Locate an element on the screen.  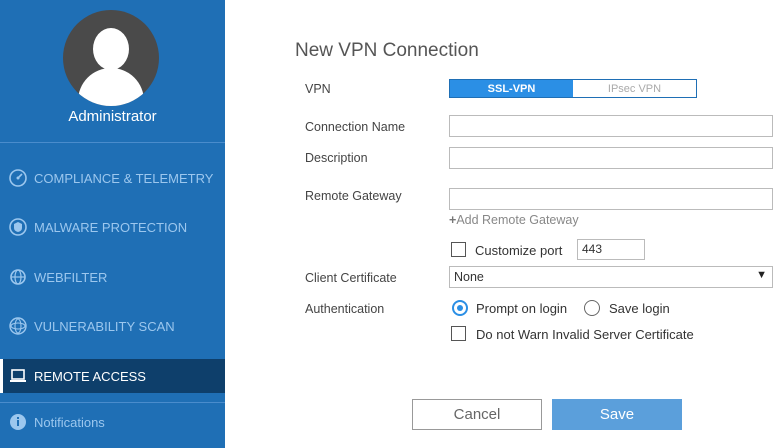
authentication-label: Authentication is located at coordinates (345, 309).